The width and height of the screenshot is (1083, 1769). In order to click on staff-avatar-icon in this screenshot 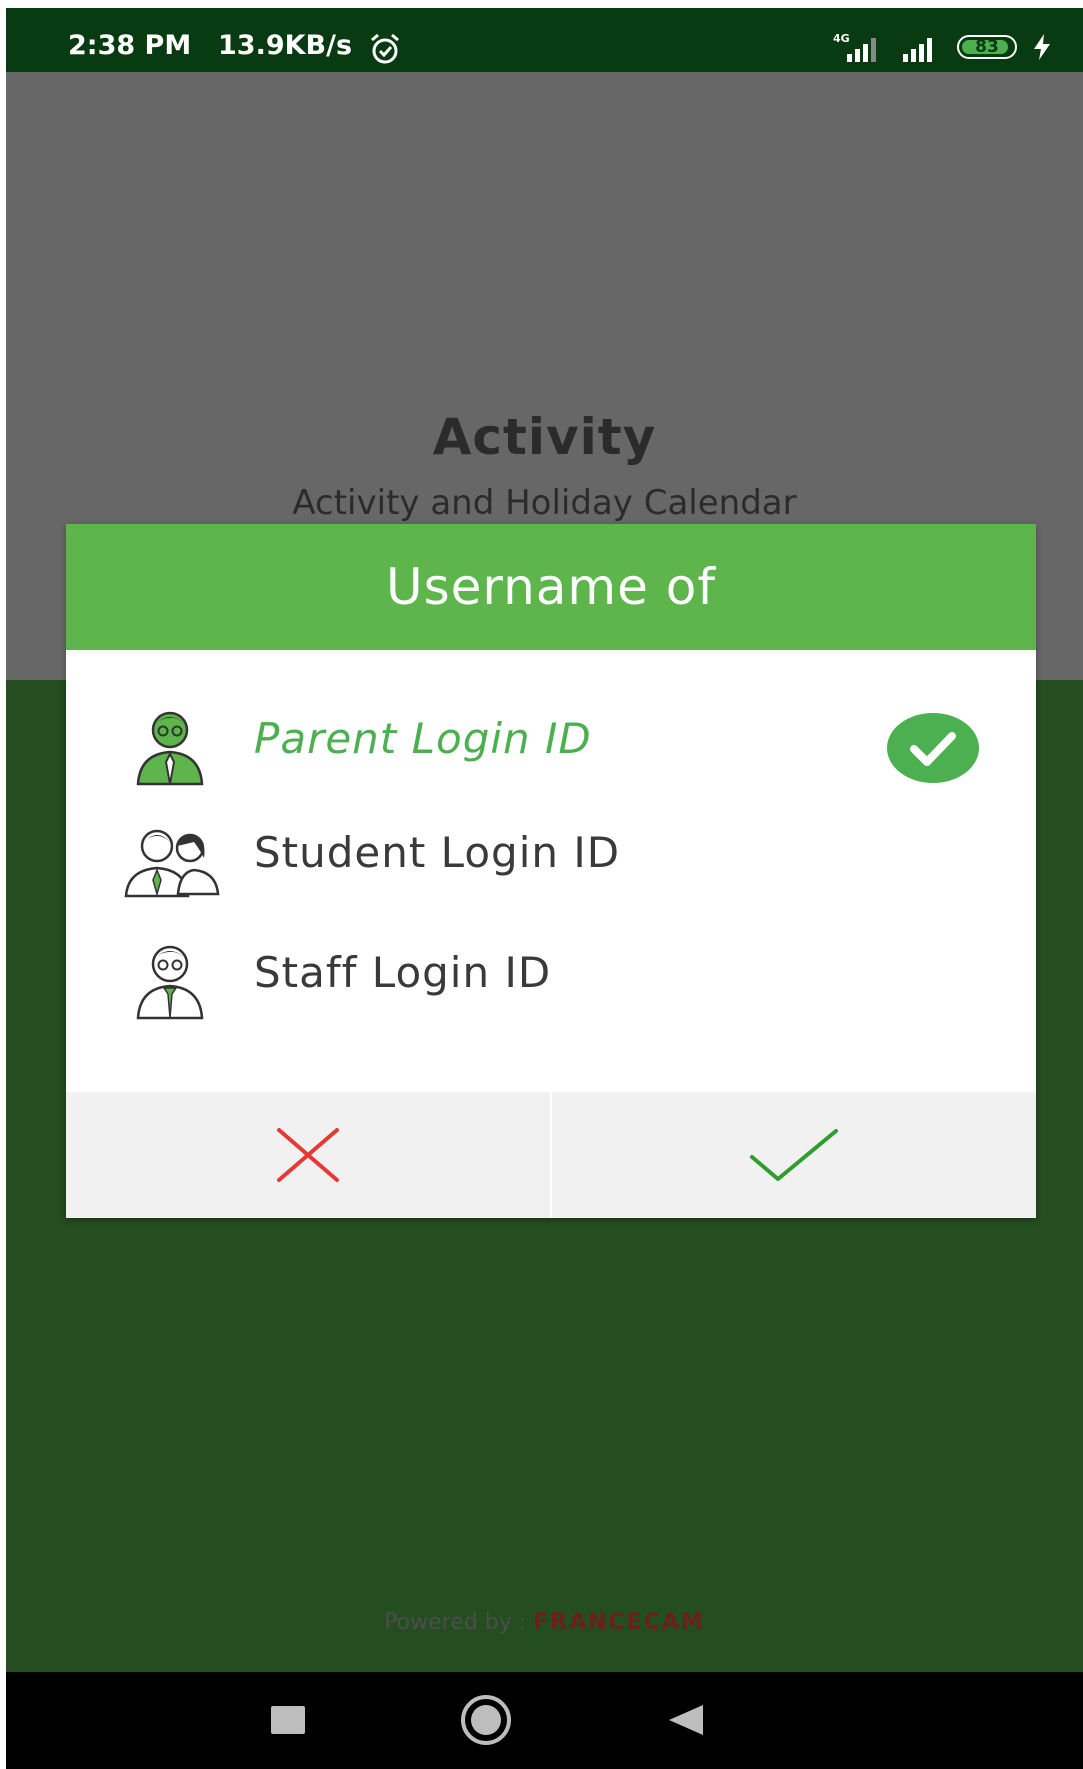, I will do `click(170, 982)`.